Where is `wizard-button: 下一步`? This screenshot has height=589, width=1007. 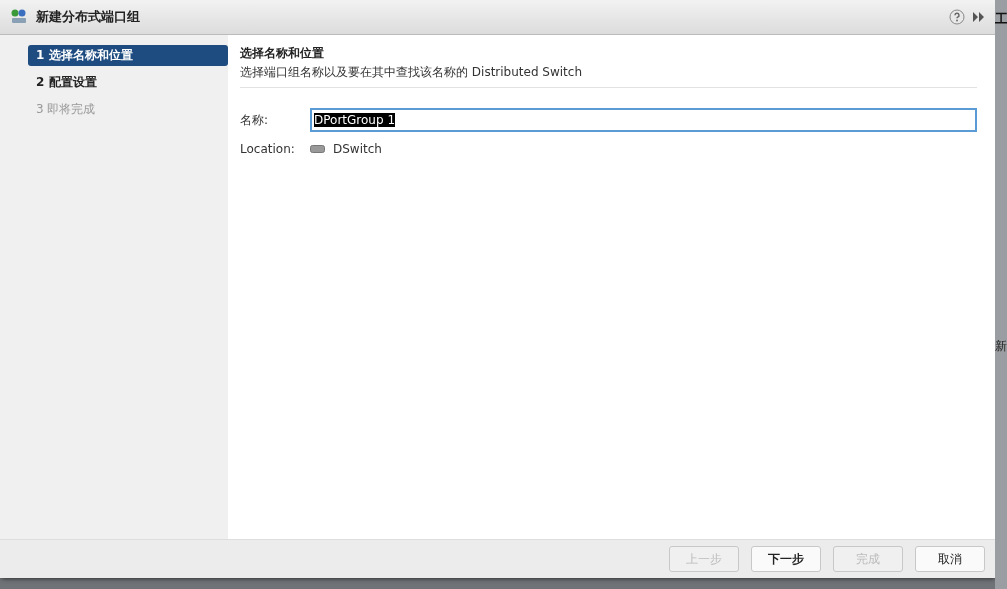 wizard-button: 下一步 is located at coordinates (786, 559).